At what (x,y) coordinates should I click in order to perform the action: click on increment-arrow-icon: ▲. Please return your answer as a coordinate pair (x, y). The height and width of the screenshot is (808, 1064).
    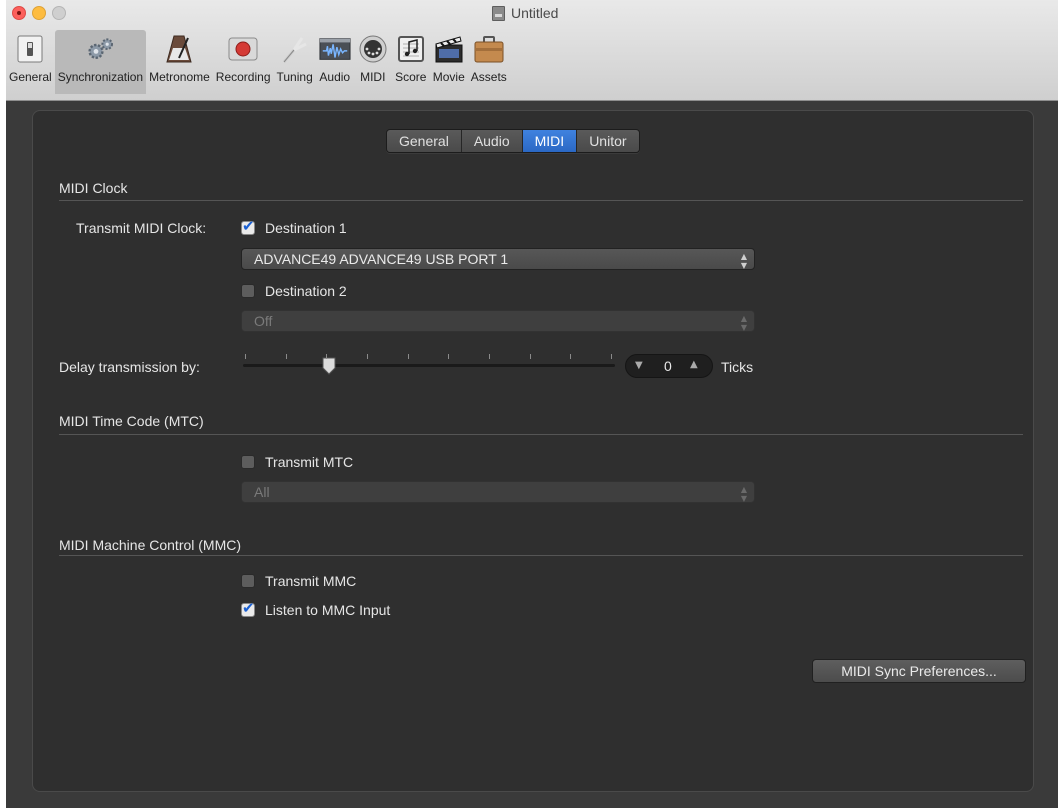
    Looking at the image, I should click on (694, 364).